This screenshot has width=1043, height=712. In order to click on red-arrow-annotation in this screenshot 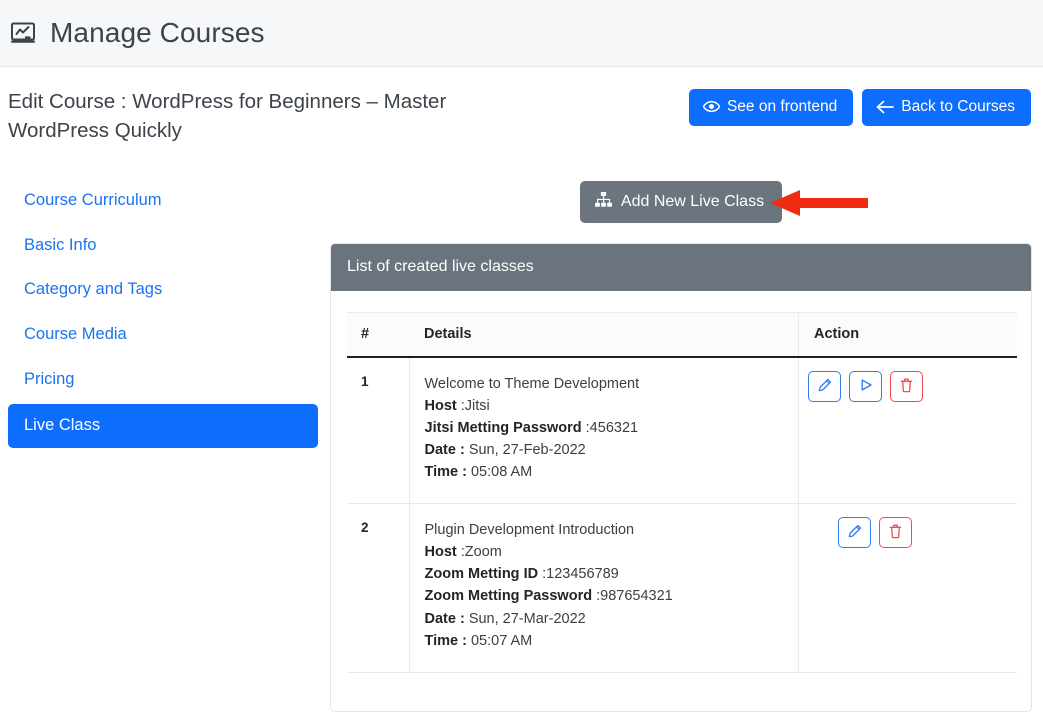, I will do `click(819, 203)`.